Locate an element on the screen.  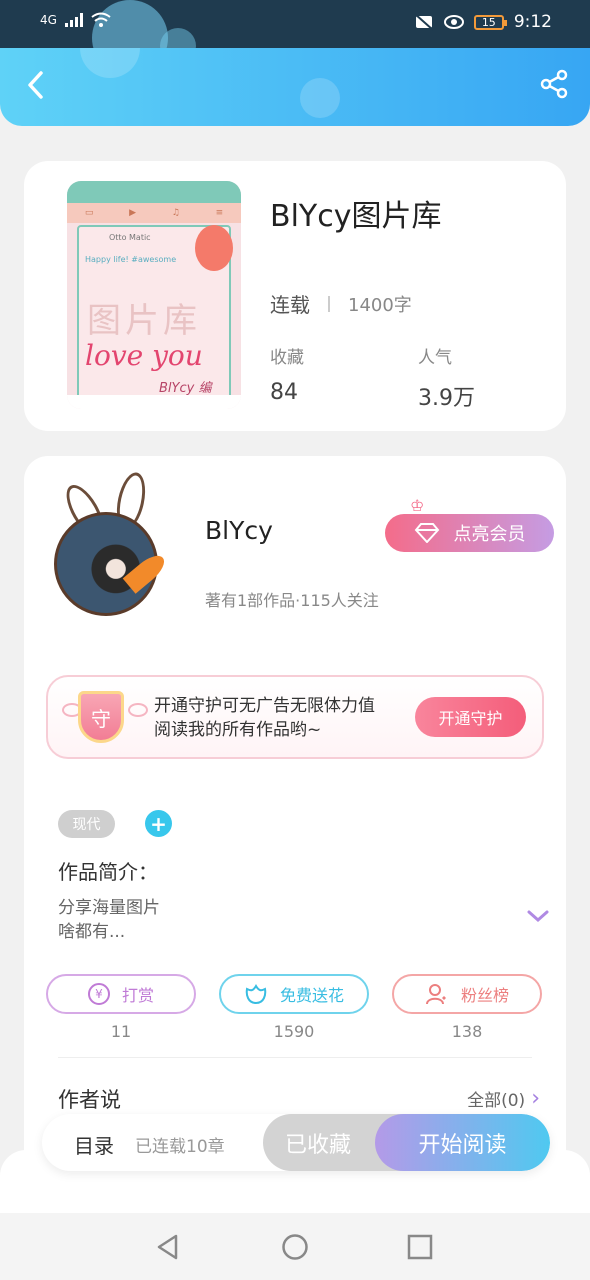
tip-button: ¥ 打赏 is located at coordinates (121, 994).